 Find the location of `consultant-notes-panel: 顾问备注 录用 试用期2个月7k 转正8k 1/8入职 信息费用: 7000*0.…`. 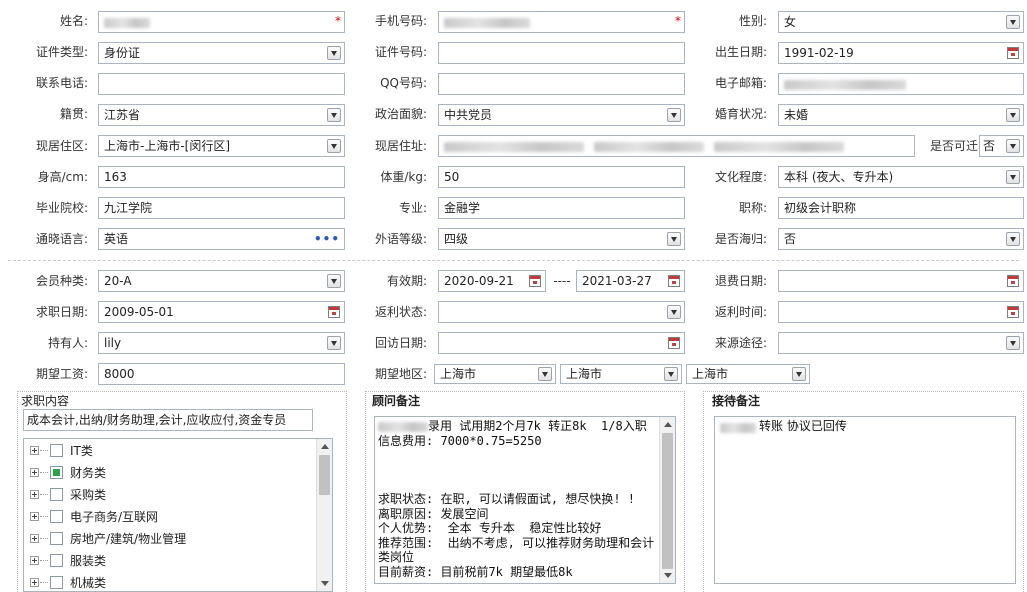

consultant-notes-panel: 顾问备注 录用 试用期2个月7k 转正8k 1/8入职 信息费用: 7000*0.… is located at coordinates (525, 491).